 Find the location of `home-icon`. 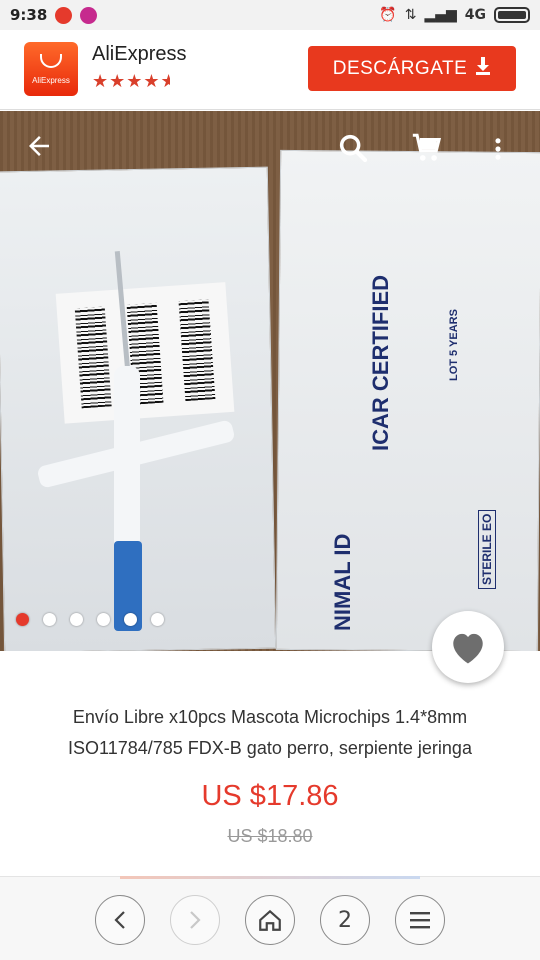

home-icon is located at coordinates (270, 920).